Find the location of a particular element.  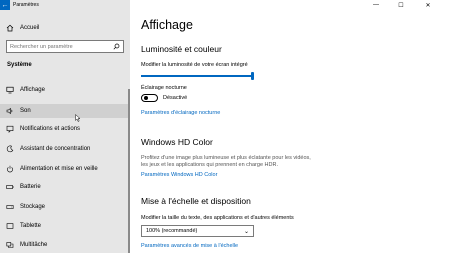

maximize-button: ☐ is located at coordinates (401, 5).